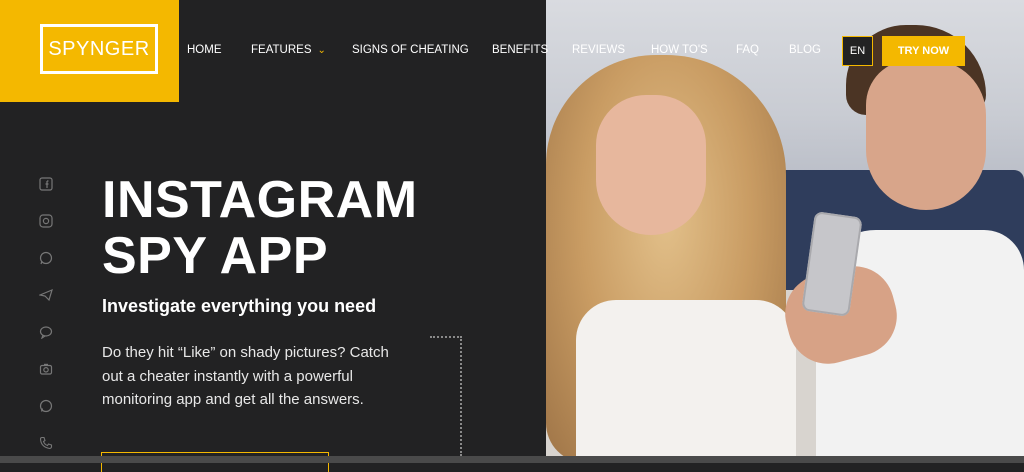 This screenshot has height=472, width=1024. I want to click on hero-subtitle: Investigate everything you need, so click(239, 306).